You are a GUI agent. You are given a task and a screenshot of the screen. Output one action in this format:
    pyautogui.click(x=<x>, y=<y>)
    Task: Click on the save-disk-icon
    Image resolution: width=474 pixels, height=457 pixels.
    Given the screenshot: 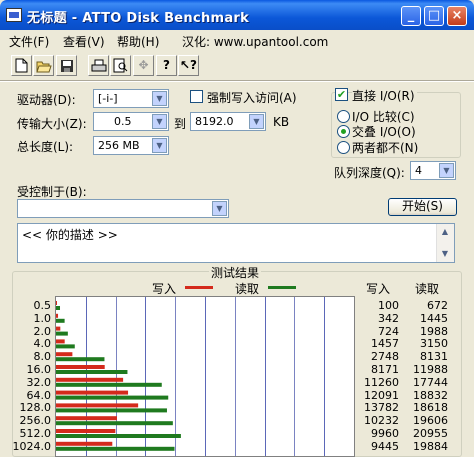 What is the action you would take?
    pyautogui.click(x=66, y=65)
    